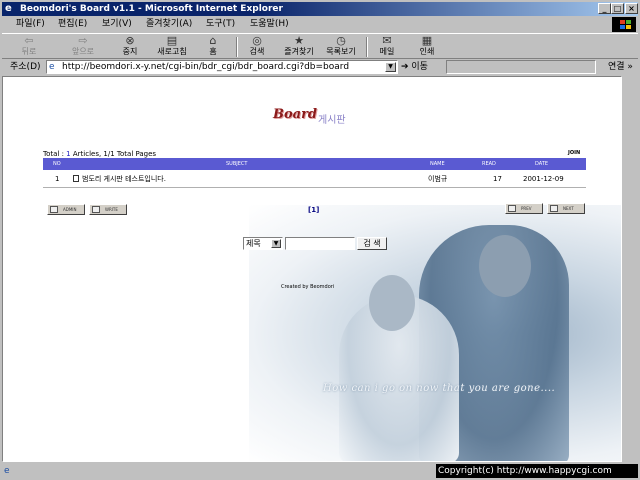  I want to click on write-icon, so click(96, 209).